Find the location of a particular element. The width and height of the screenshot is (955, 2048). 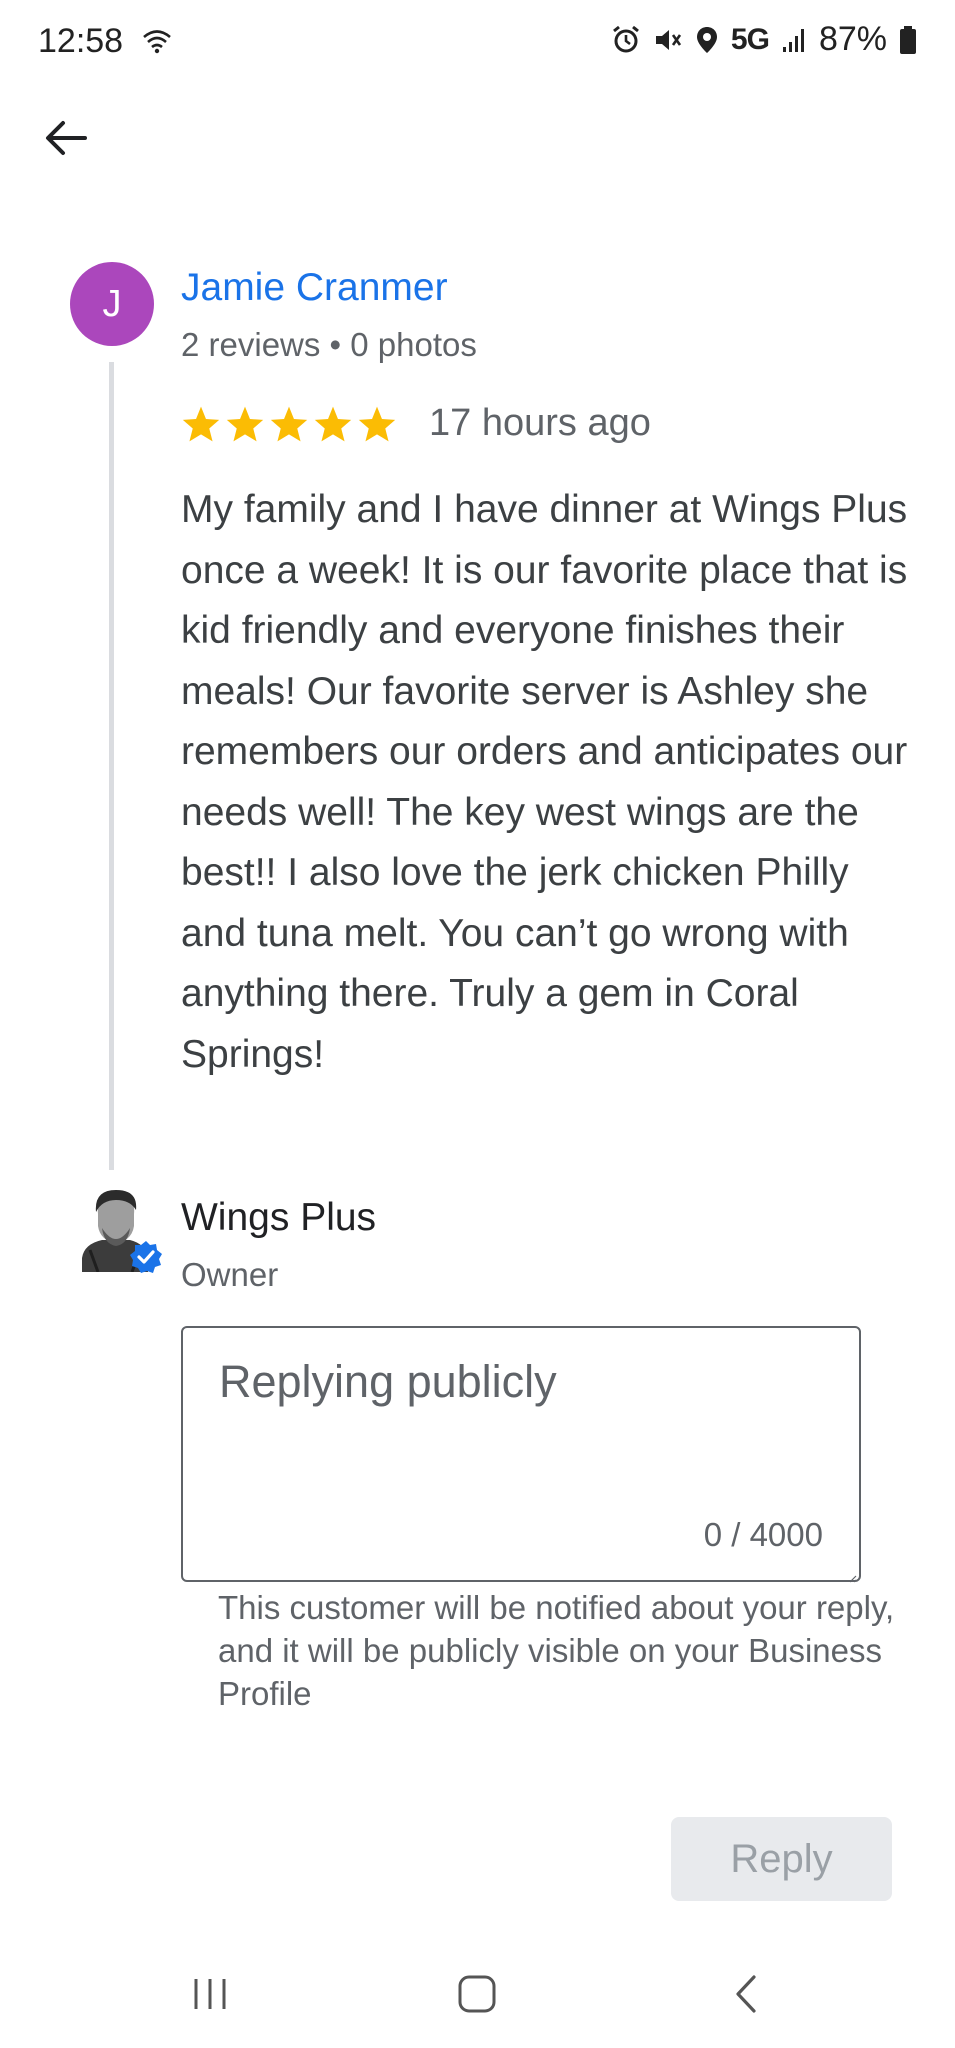

home-icon is located at coordinates (477, 1996).